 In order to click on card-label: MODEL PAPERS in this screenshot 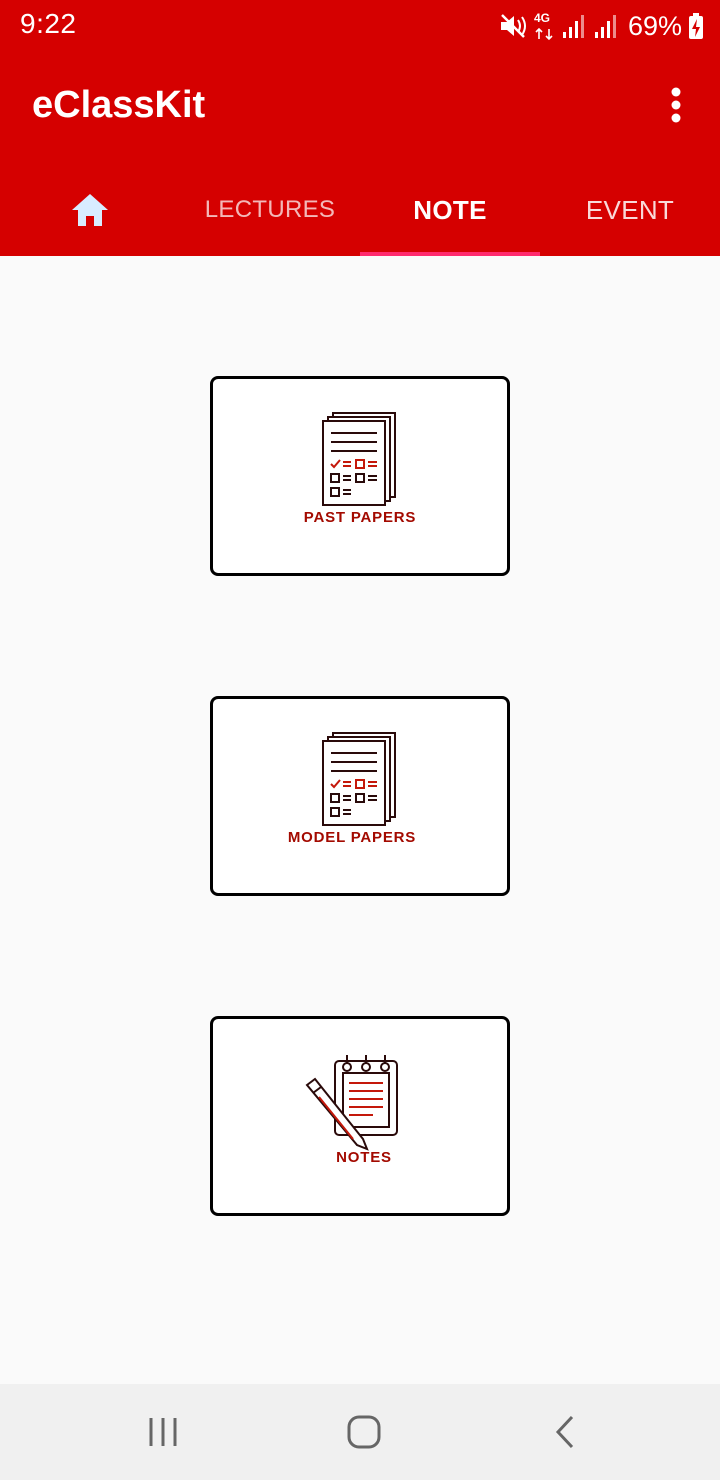, I will do `click(352, 837)`.